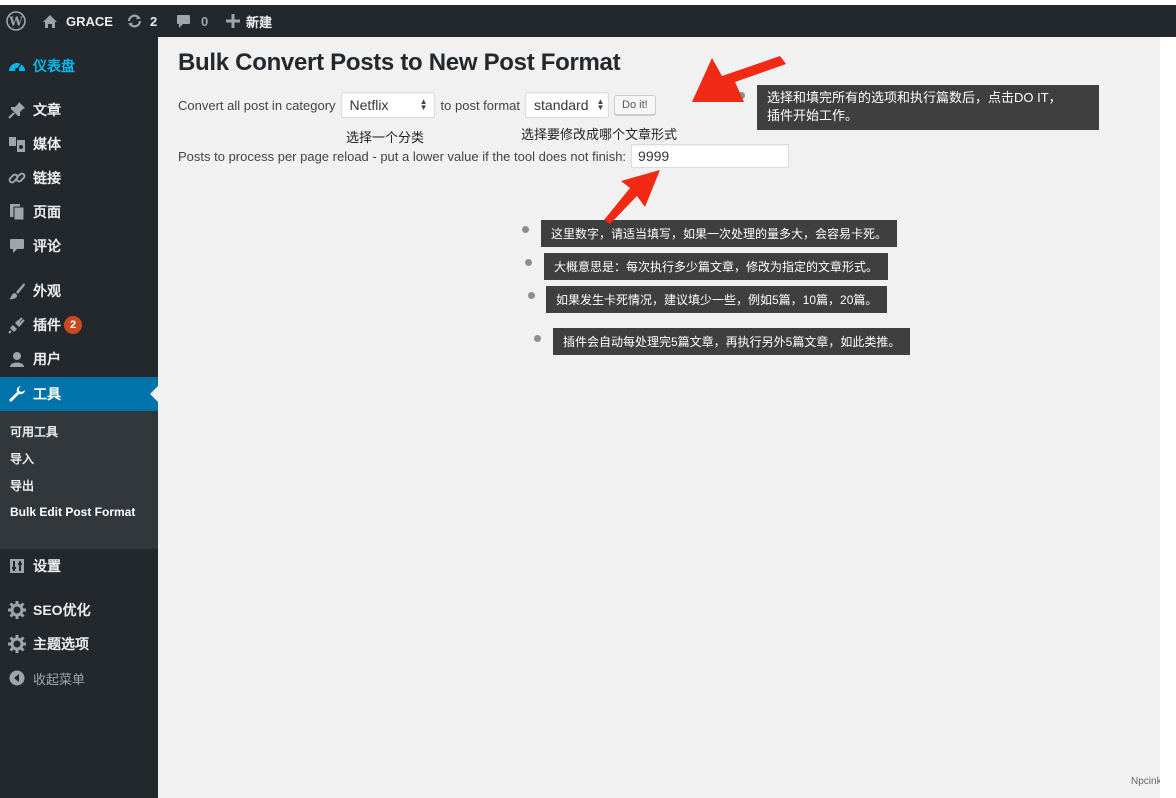  I want to click on annotation-arrows, so click(695, 140).